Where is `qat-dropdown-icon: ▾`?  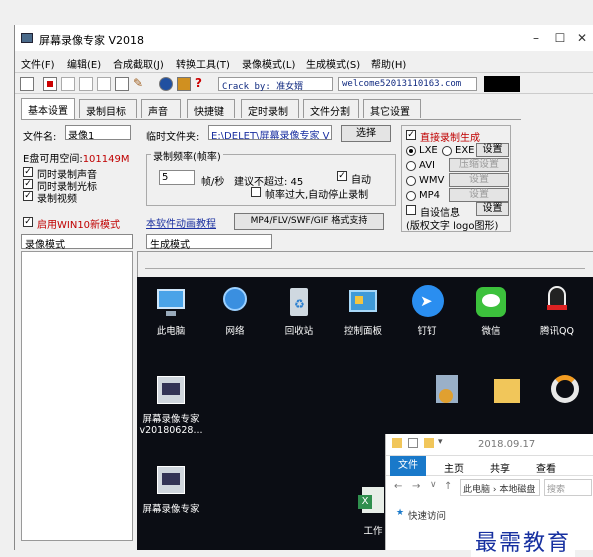
qat-dropdown-icon: ▾ is located at coordinates (440, 442).